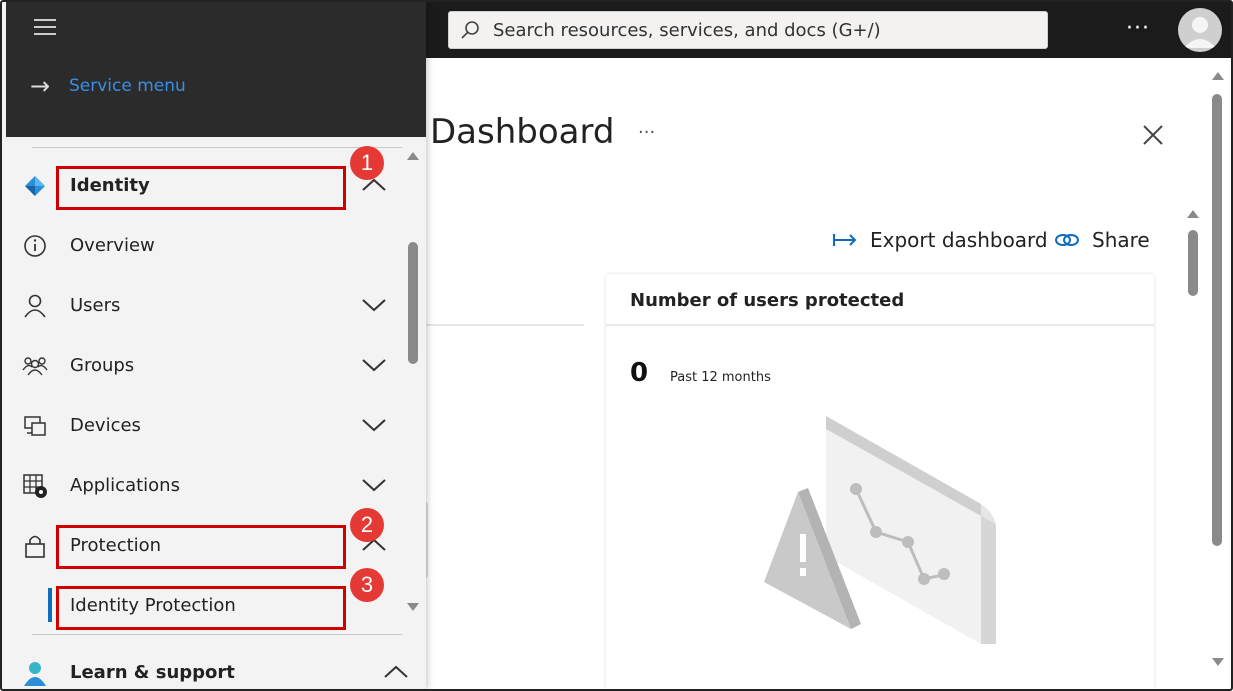  What do you see at coordinates (125, 485) in the screenshot?
I see `nav-applications-label: Applications` at bounding box center [125, 485].